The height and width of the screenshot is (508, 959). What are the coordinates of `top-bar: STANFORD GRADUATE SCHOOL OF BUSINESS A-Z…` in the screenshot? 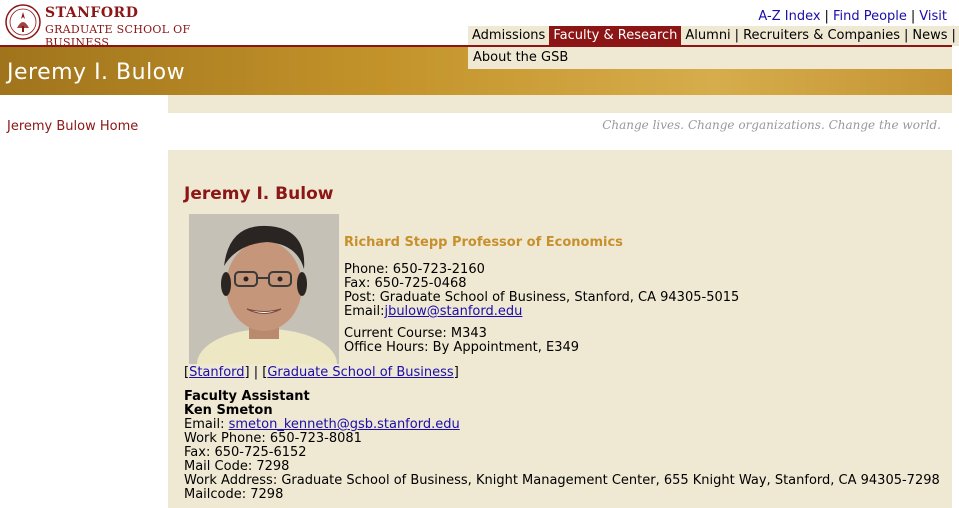 It's located at (479, 26).